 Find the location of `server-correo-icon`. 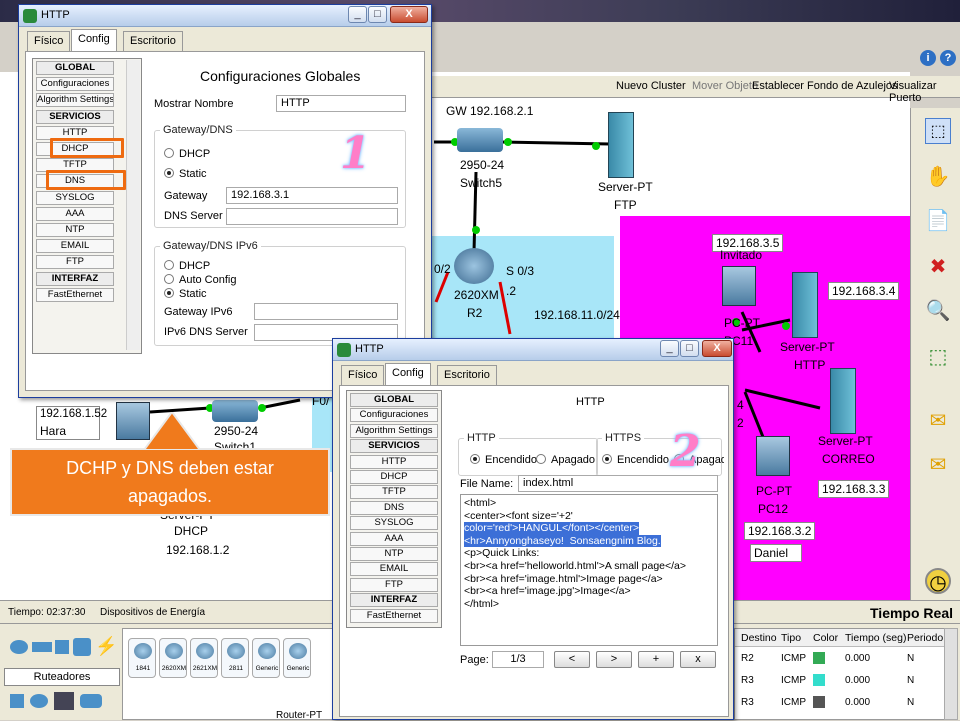

server-correo-icon is located at coordinates (843, 401).